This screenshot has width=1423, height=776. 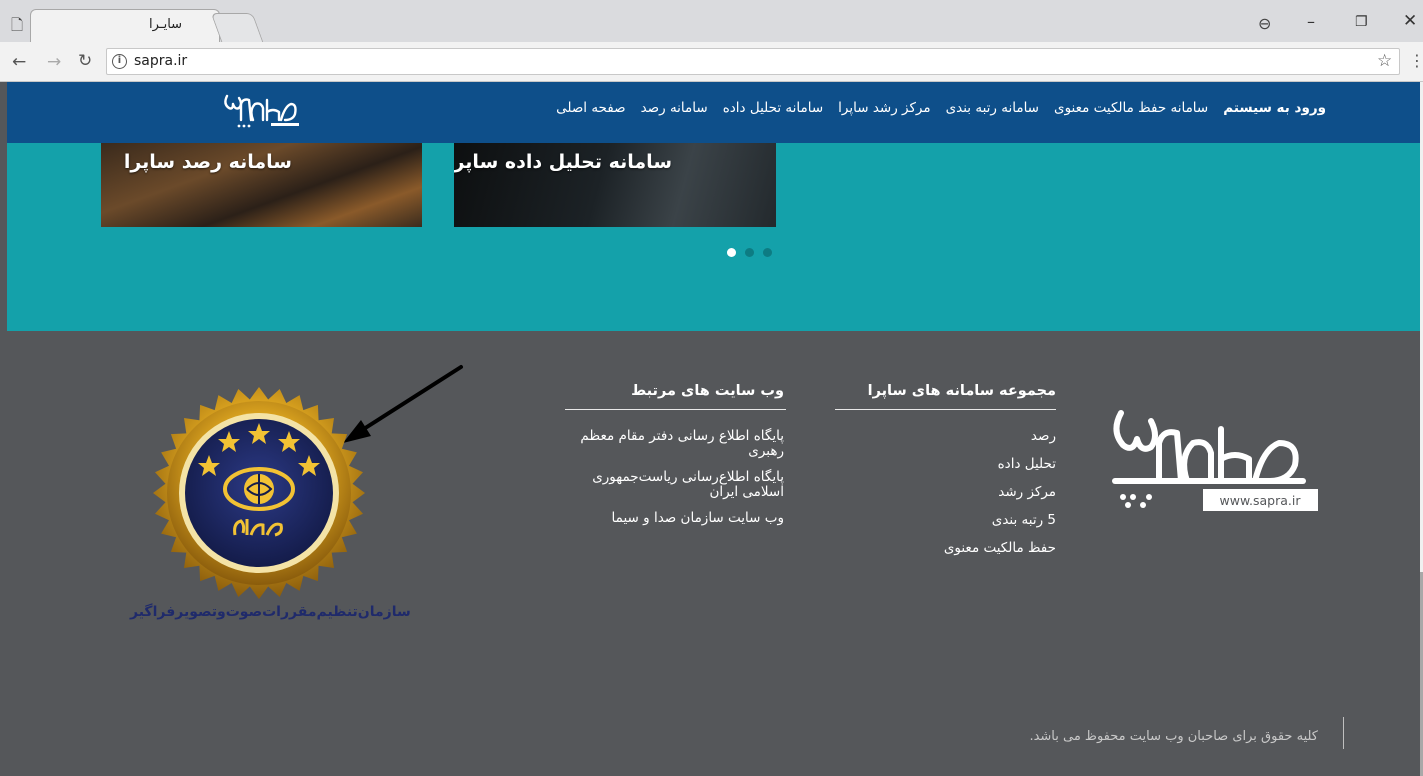 What do you see at coordinates (1131, 108) in the screenshot?
I see `nav-ip-protection: سامانه حفظ مالکیت معنوی` at bounding box center [1131, 108].